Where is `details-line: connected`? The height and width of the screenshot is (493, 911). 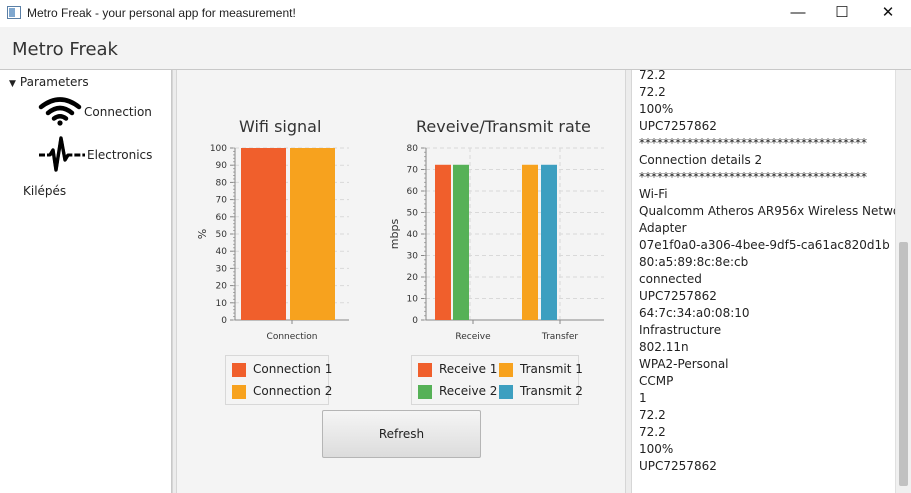
details-line: connected is located at coordinates (670, 279).